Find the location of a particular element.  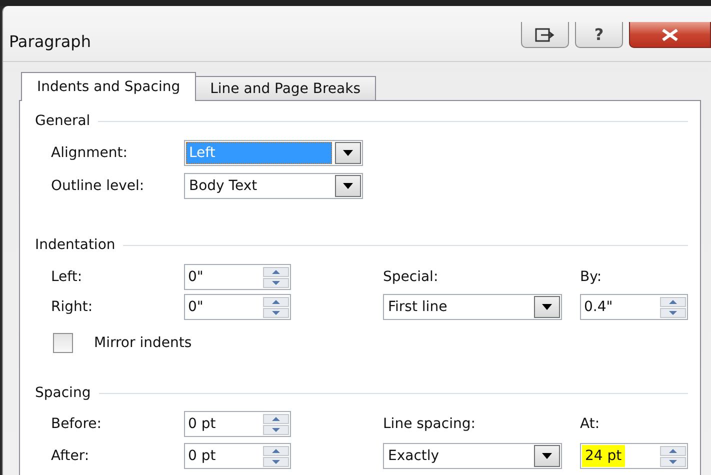

window-icon is located at coordinates (545, 35).